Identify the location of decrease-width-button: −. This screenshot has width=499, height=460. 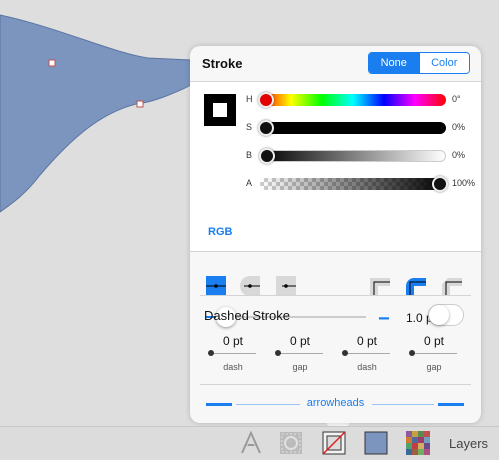
(384, 319).